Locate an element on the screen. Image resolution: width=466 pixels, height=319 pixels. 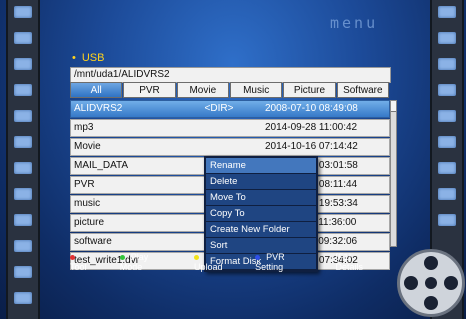
f1-key-label: [F1] is located at coordinates (343, 257).